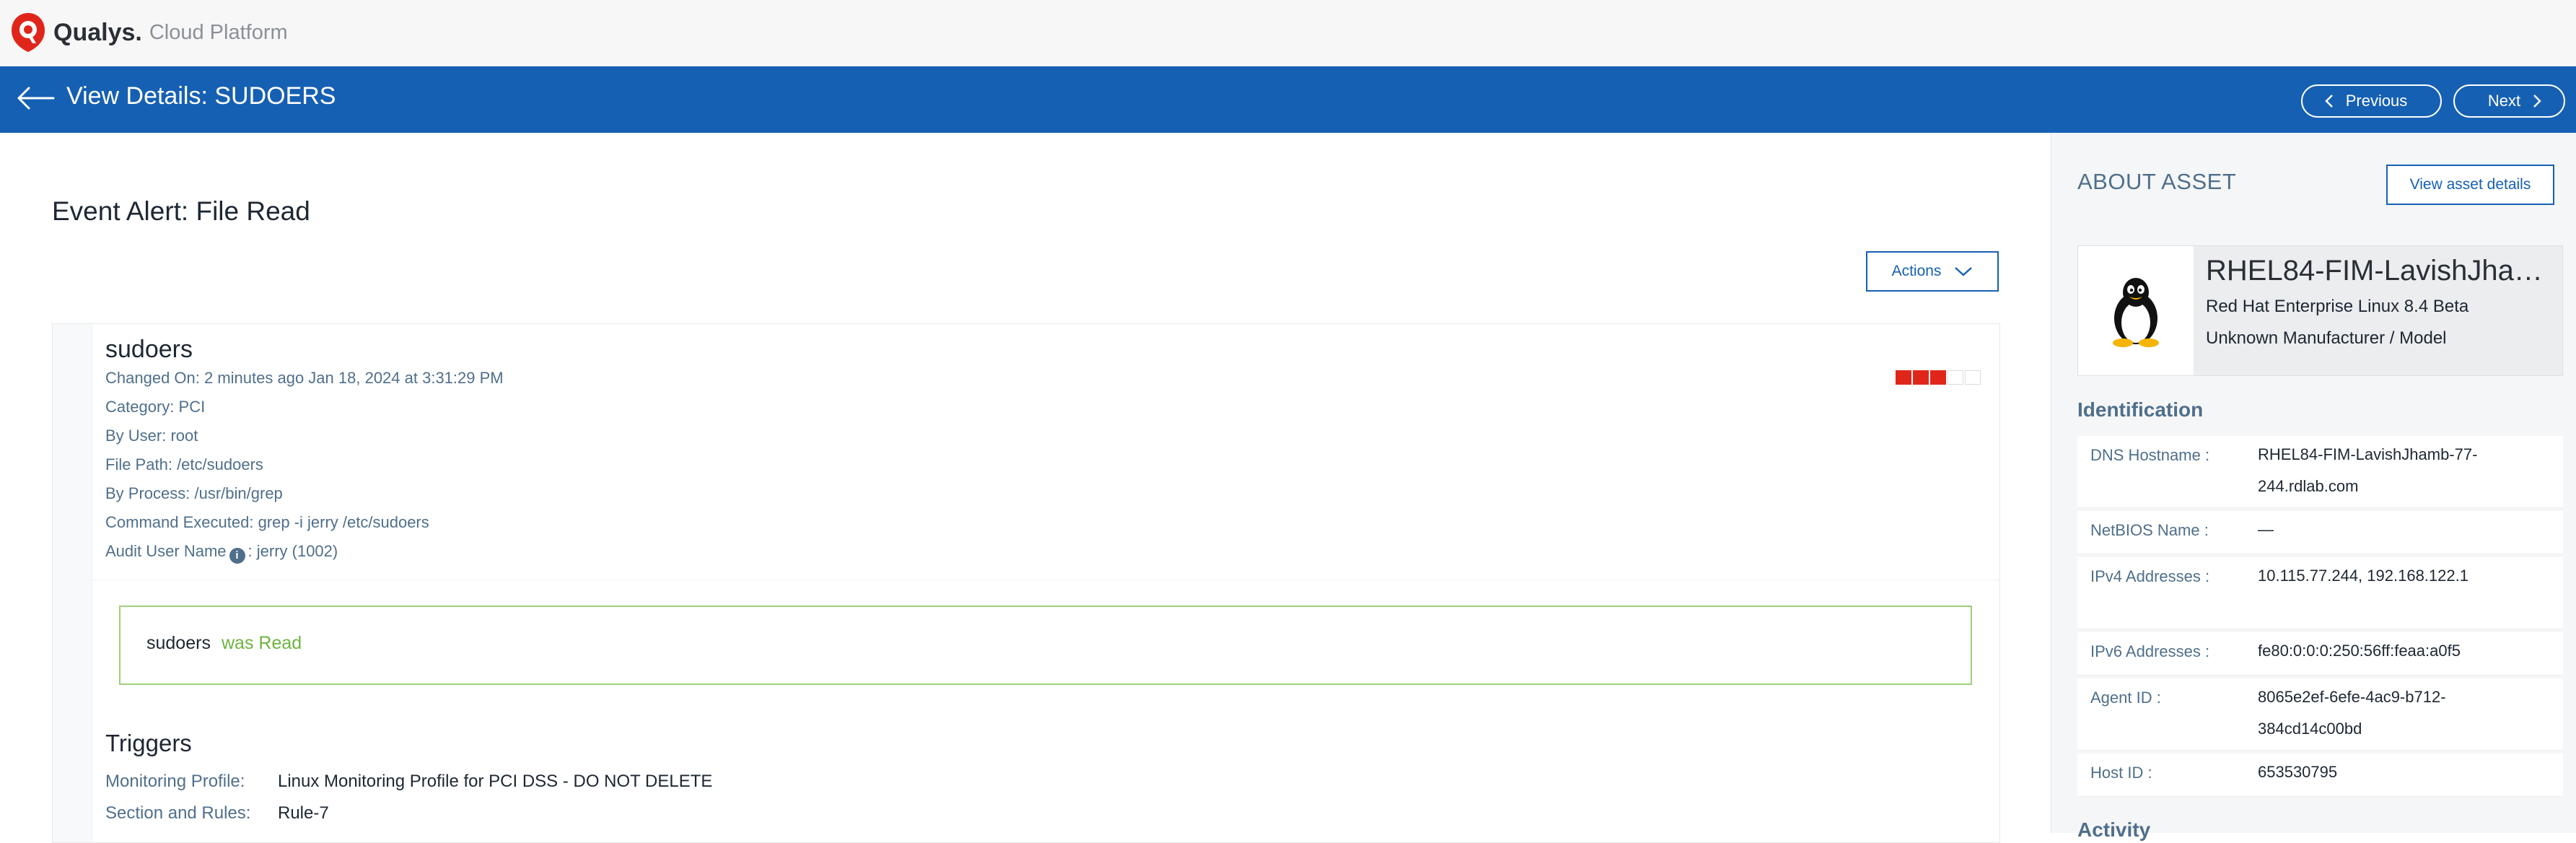 This screenshot has width=2576, height=843. Describe the element at coordinates (2150, 455) in the screenshot. I see `dns-hostname-label: DNS Hostname :` at that location.